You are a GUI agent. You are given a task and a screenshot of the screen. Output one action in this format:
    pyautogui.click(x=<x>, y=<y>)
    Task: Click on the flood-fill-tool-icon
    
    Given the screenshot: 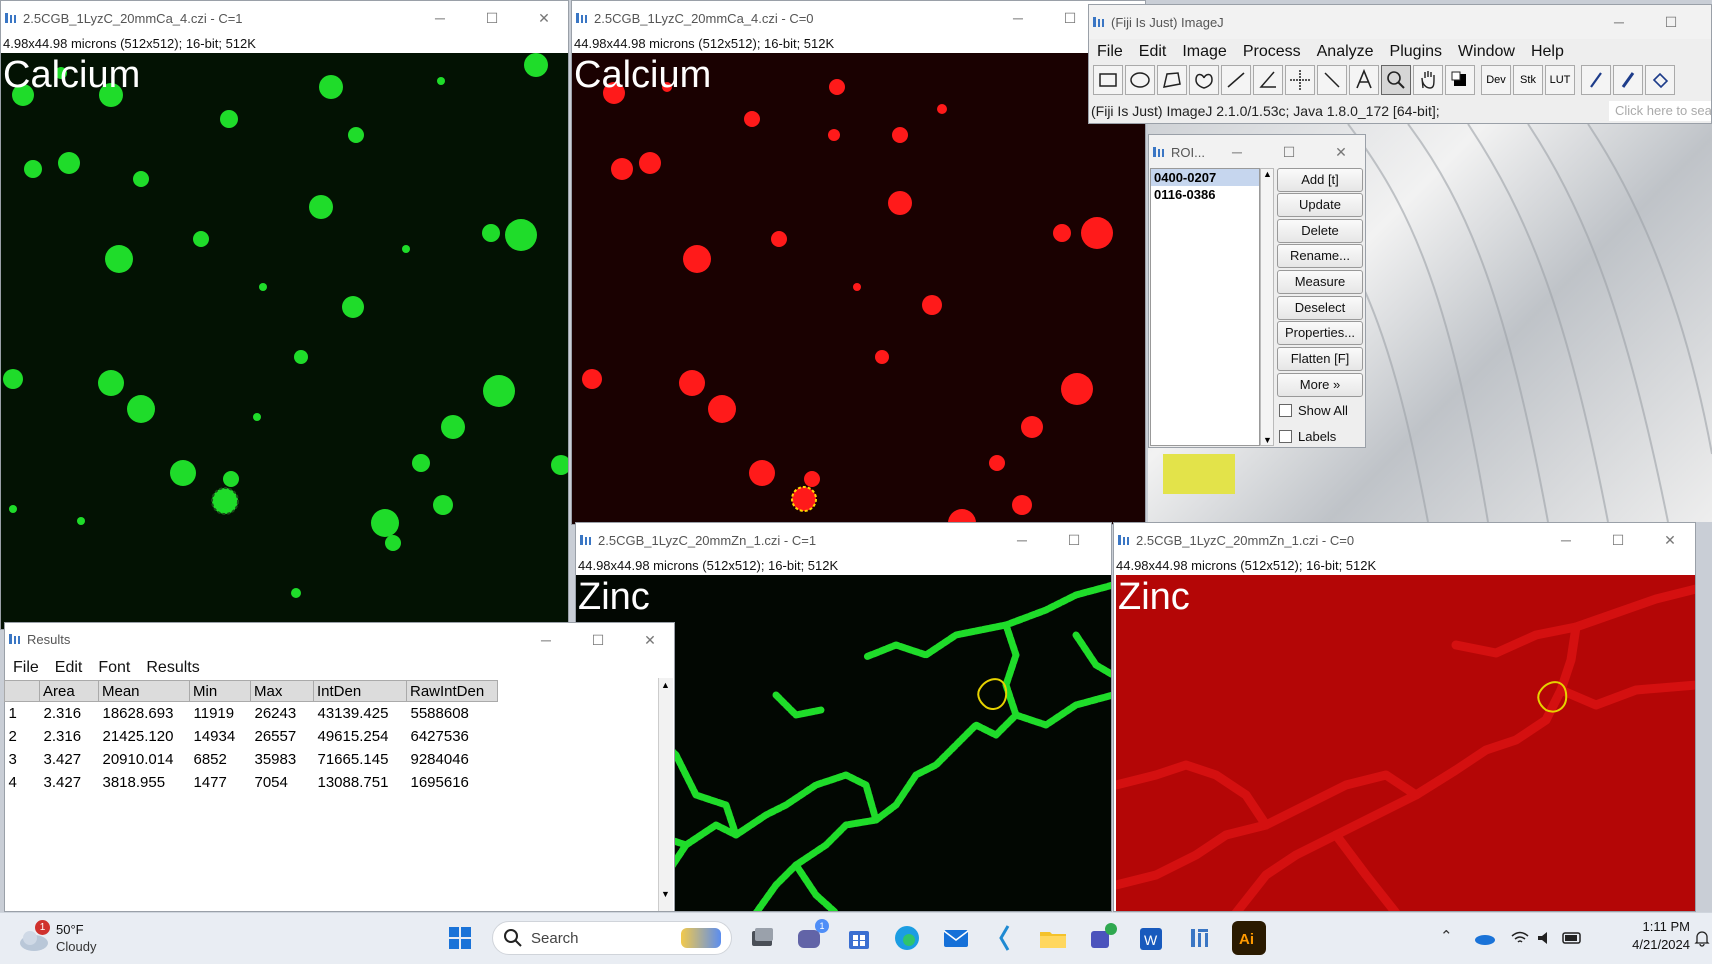 What is the action you would take?
    pyautogui.click(x=1660, y=80)
    